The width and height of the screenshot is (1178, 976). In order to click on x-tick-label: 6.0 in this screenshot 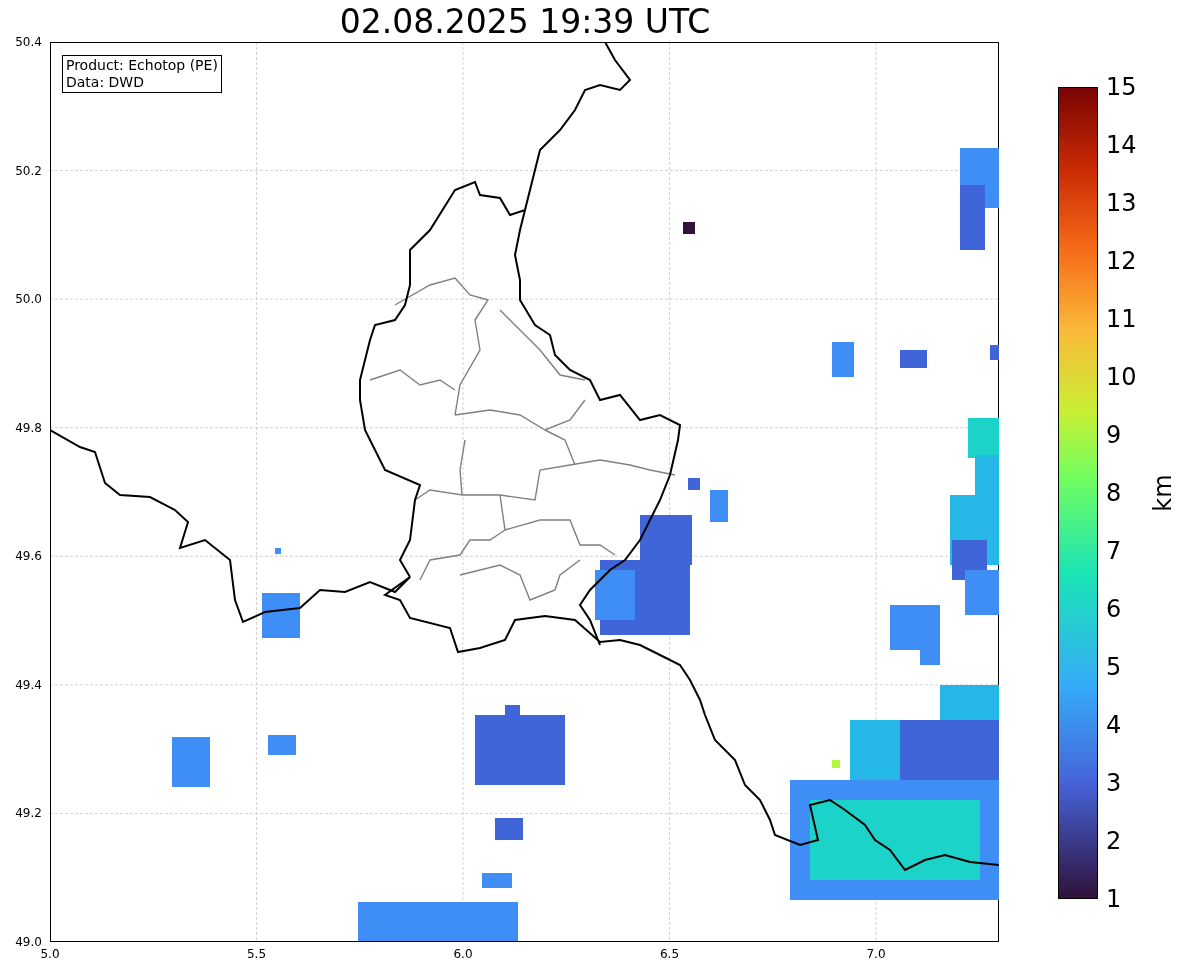, I will do `click(463, 954)`.